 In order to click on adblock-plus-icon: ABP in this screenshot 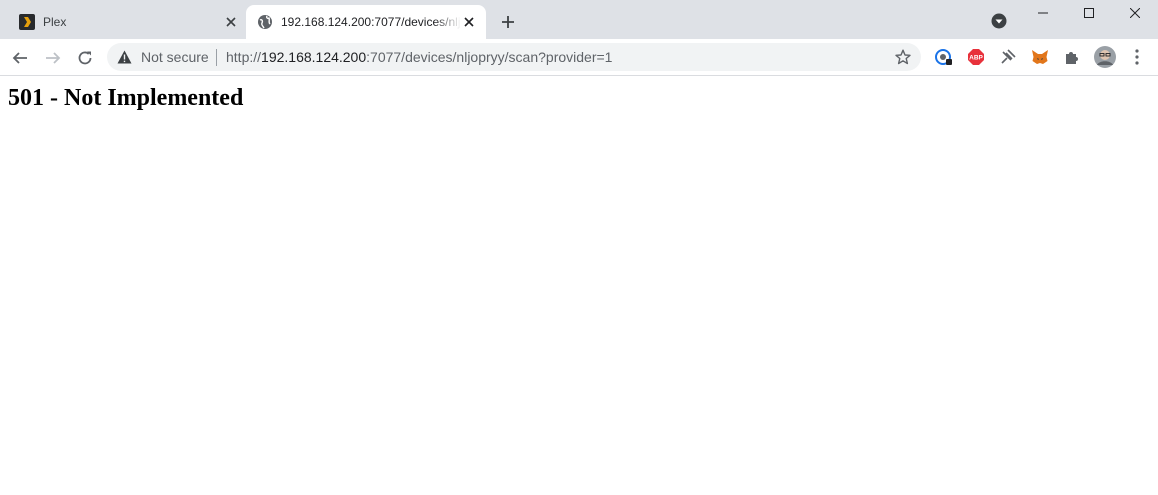, I will do `click(976, 57)`.